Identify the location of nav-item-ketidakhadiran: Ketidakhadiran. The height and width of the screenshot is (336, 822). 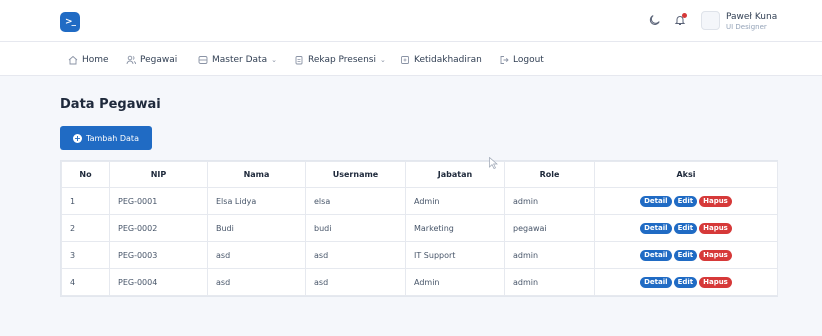
(441, 60).